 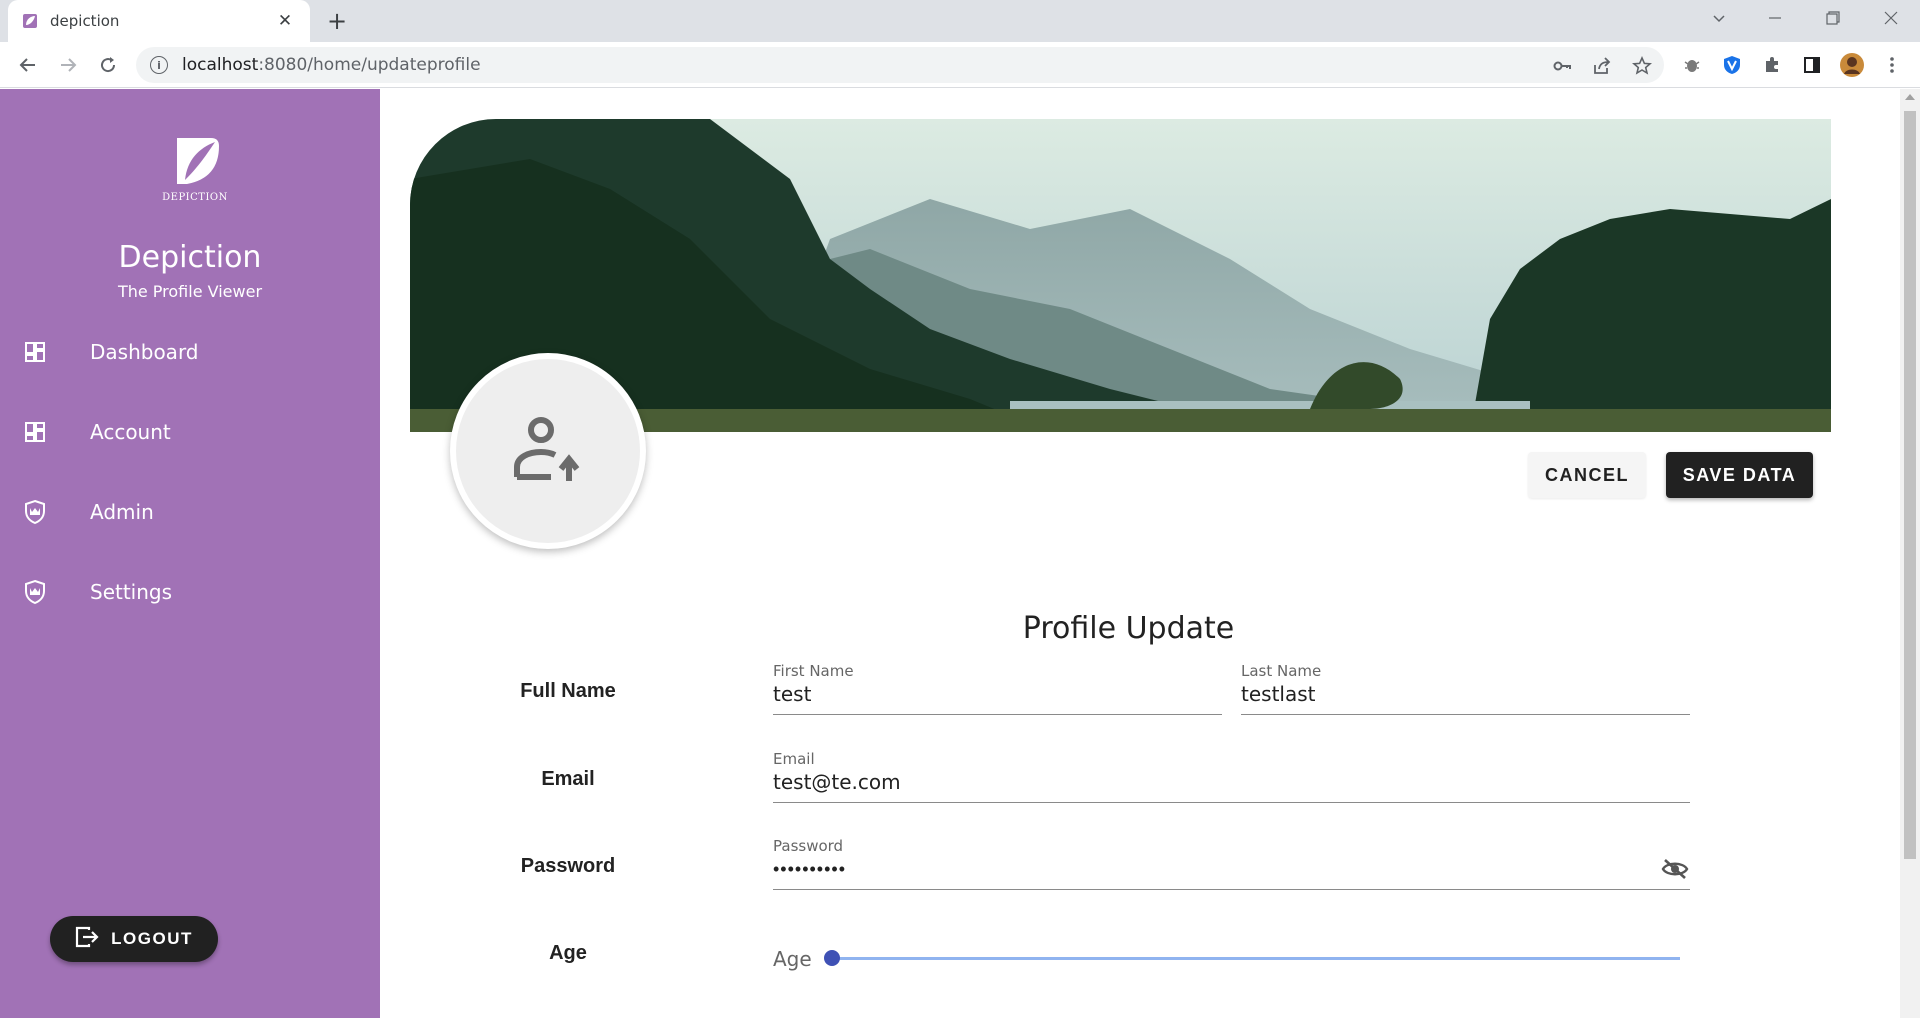 What do you see at coordinates (568, 866) in the screenshot?
I see `password-row-label: Password` at bounding box center [568, 866].